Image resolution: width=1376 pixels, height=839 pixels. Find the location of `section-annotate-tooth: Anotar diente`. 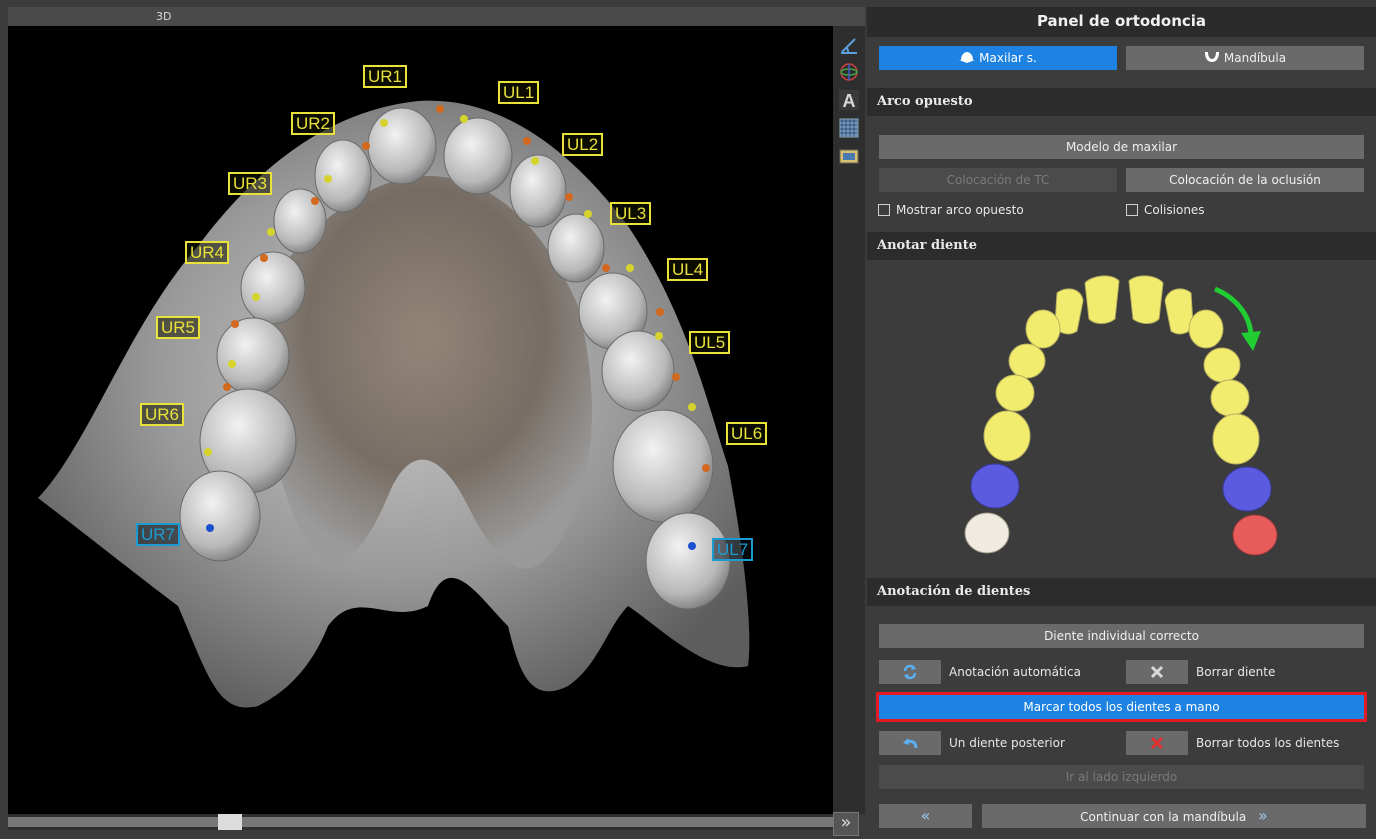

section-annotate-tooth: Anotar diente is located at coordinates (1121, 246).